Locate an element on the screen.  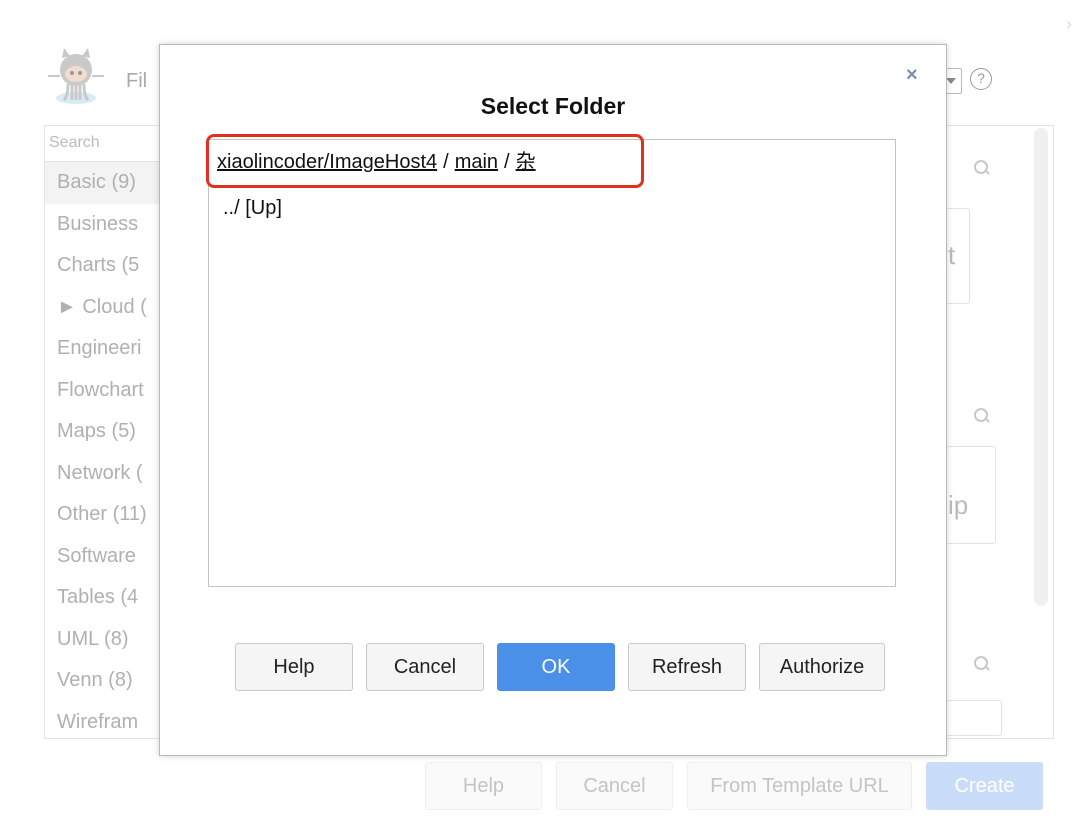
template-thumbnail-text: t is located at coordinates (952, 255).